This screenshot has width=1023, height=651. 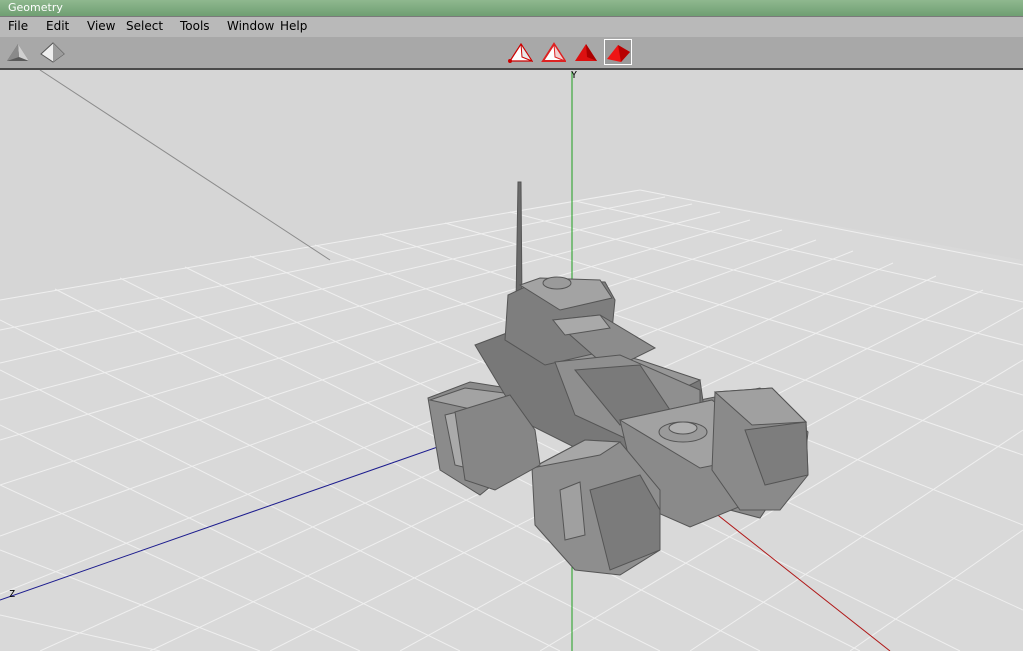 What do you see at coordinates (585, 52) in the screenshot?
I see `face-select-icon` at bounding box center [585, 52].